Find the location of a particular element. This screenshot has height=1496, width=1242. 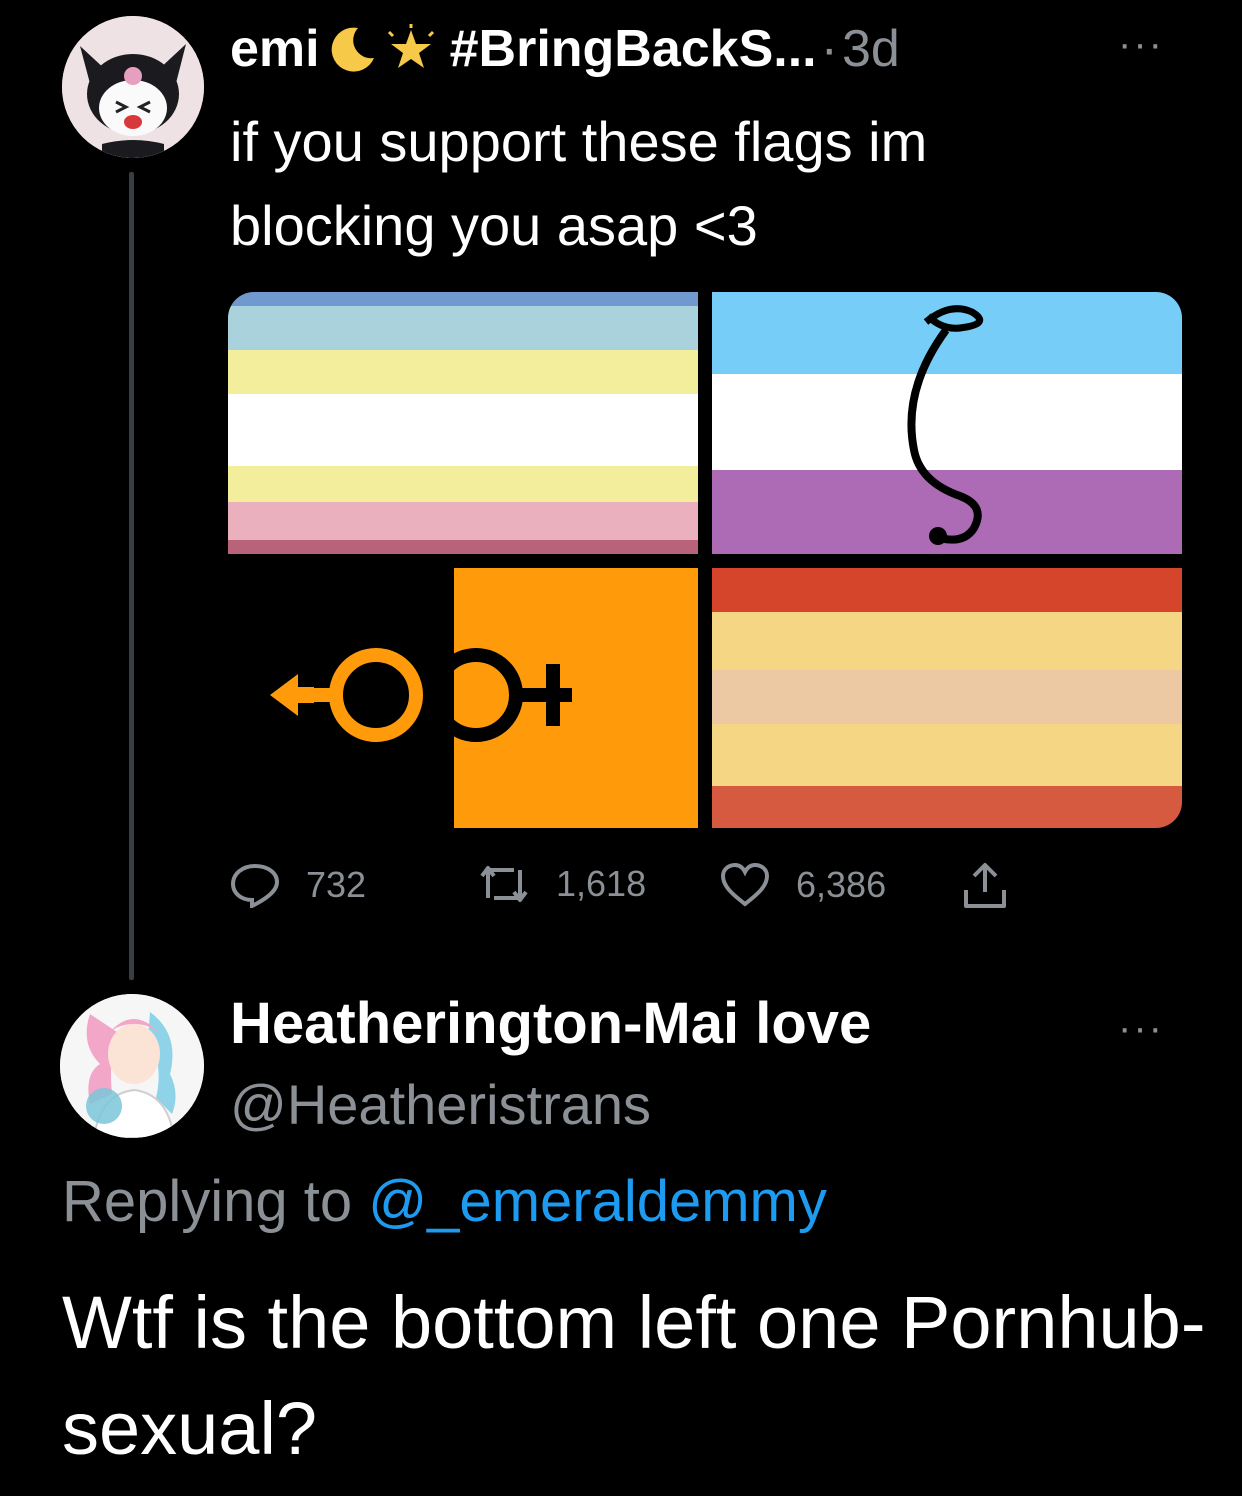

flag-bottom-left is located at coordinates (463, 698).